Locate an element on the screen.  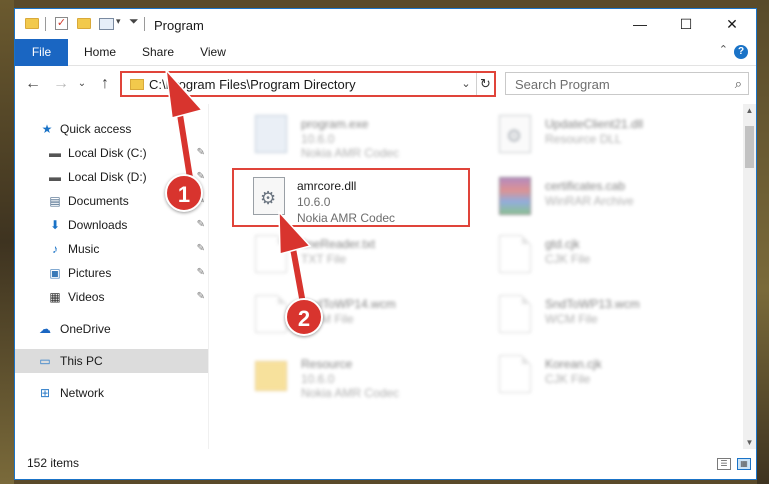
file-name: program.exe is located at coordinates (335, 124).